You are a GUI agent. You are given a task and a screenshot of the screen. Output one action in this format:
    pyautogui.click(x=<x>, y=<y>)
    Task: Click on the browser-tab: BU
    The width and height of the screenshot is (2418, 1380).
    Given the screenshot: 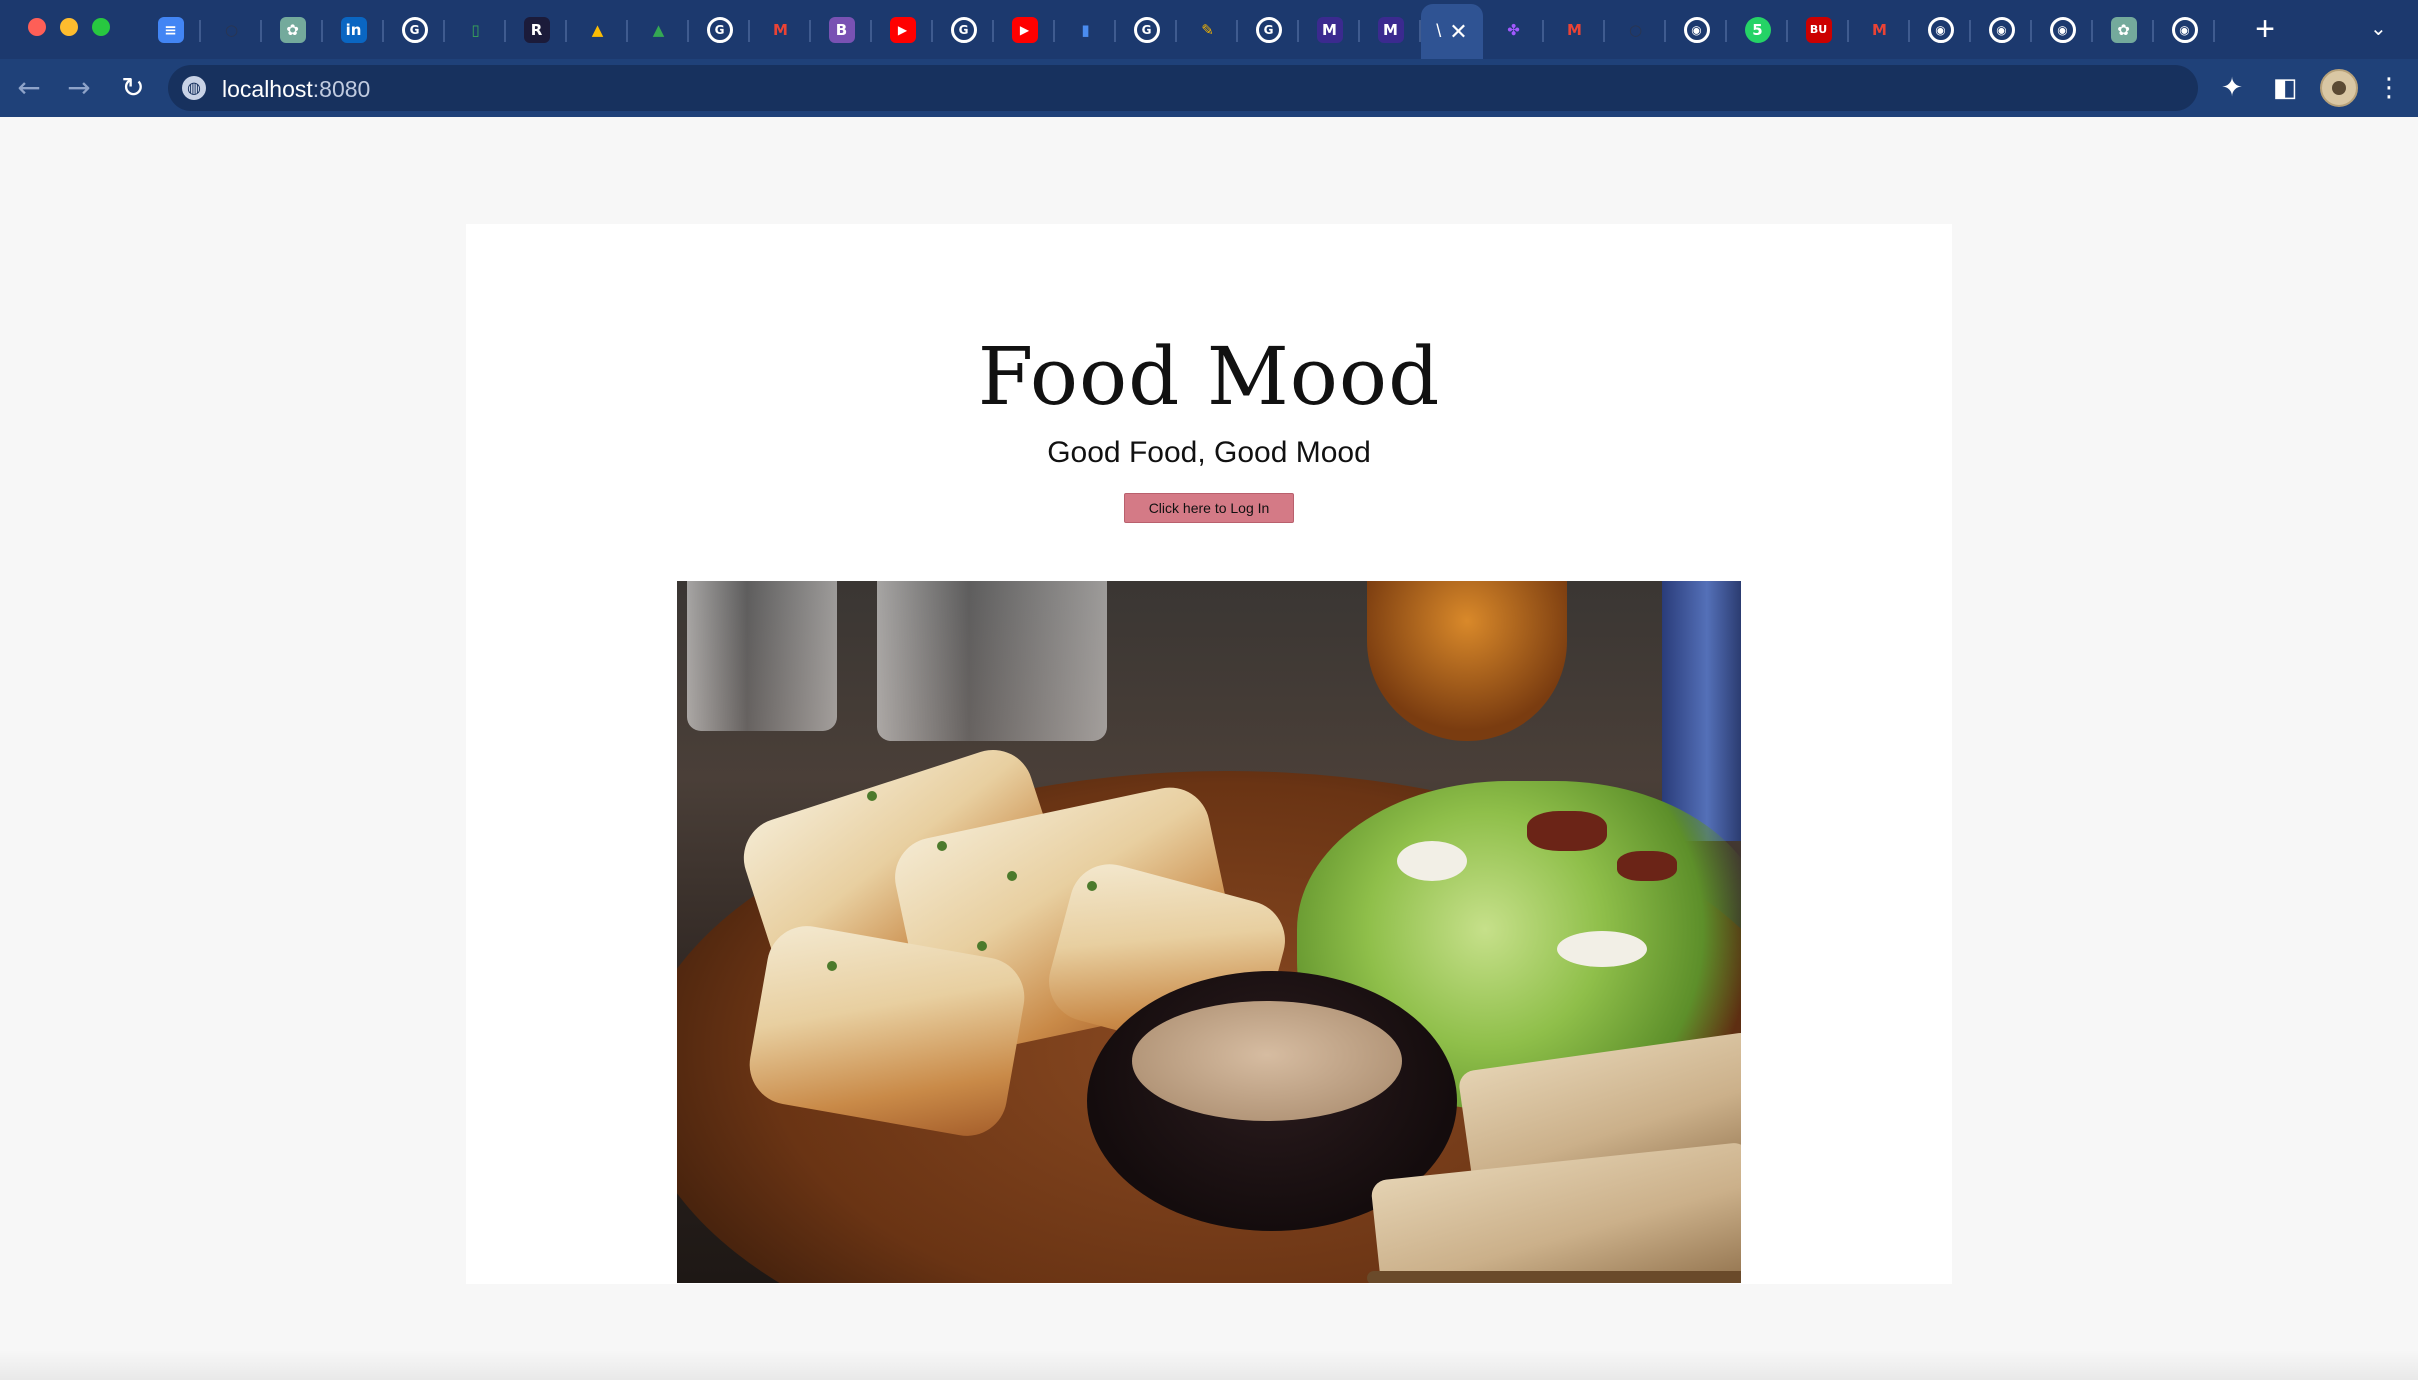 What is the action you would take?
    pyautogui.click(x=1818, y=29)
    